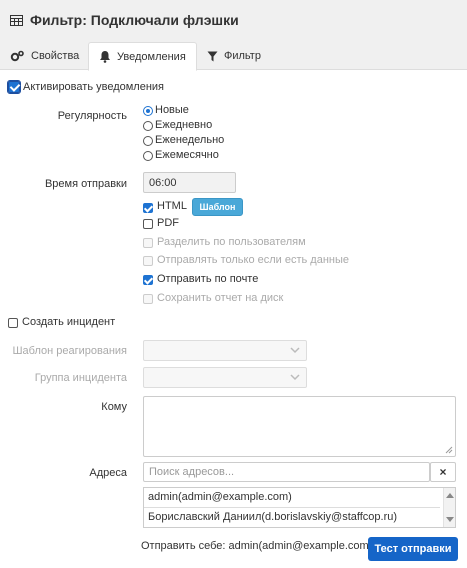 This screenshot has width=467, height=568. Describe the element at coordinates (105, 57) in the screenshot. I see `bell-icon` at that location.